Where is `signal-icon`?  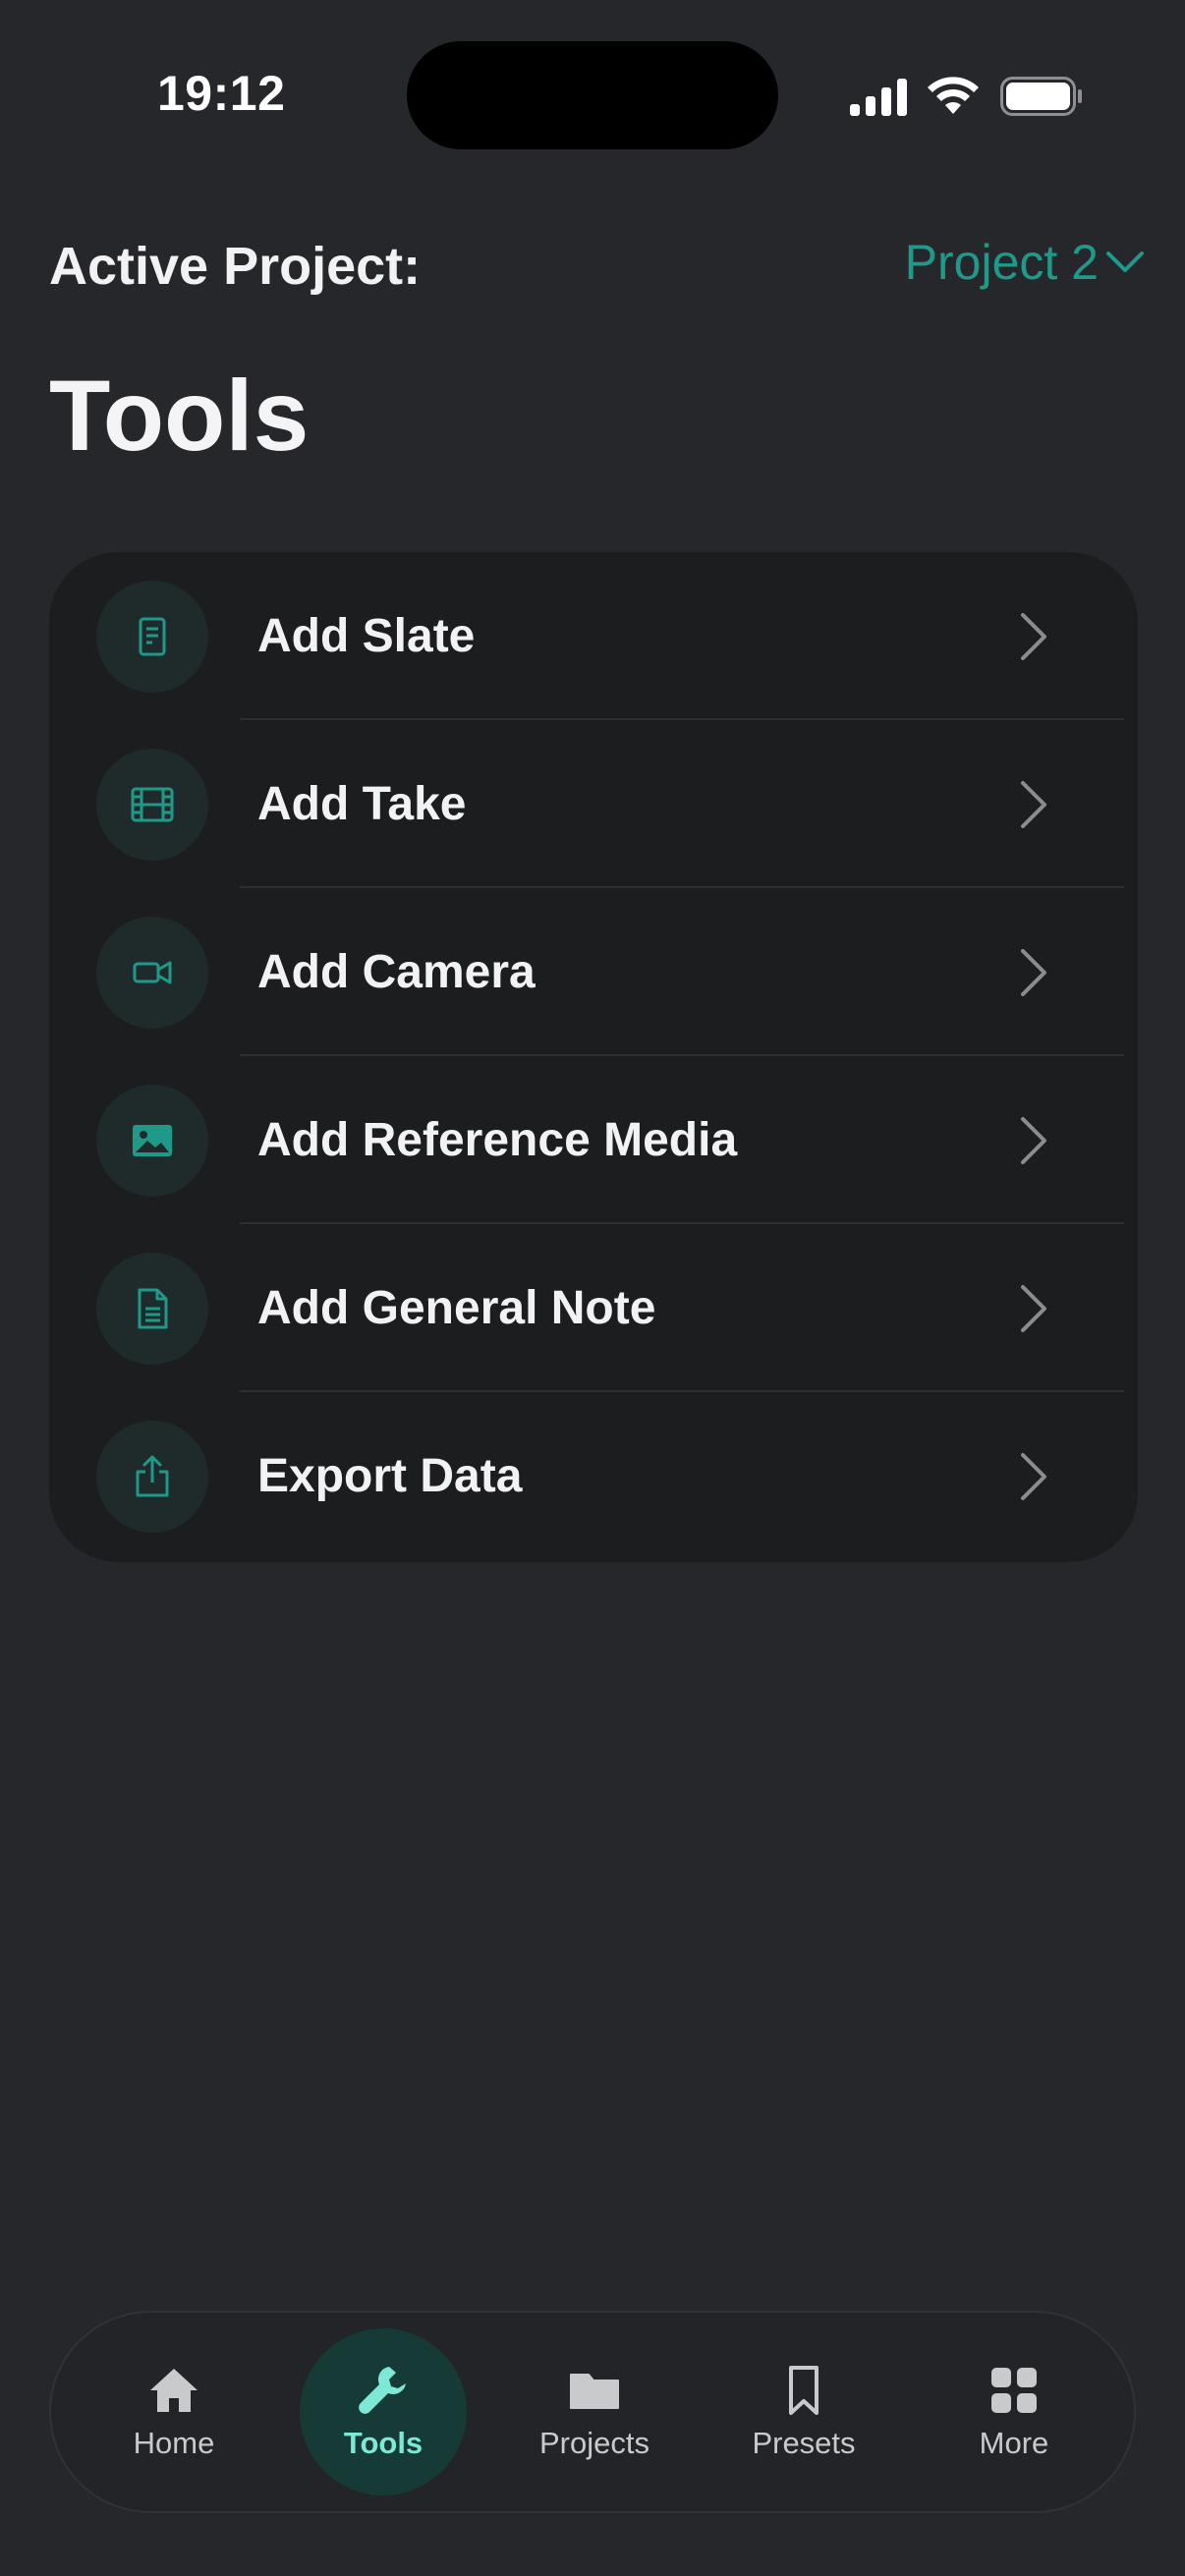
signal-icon is located at coordinates (879, 97).